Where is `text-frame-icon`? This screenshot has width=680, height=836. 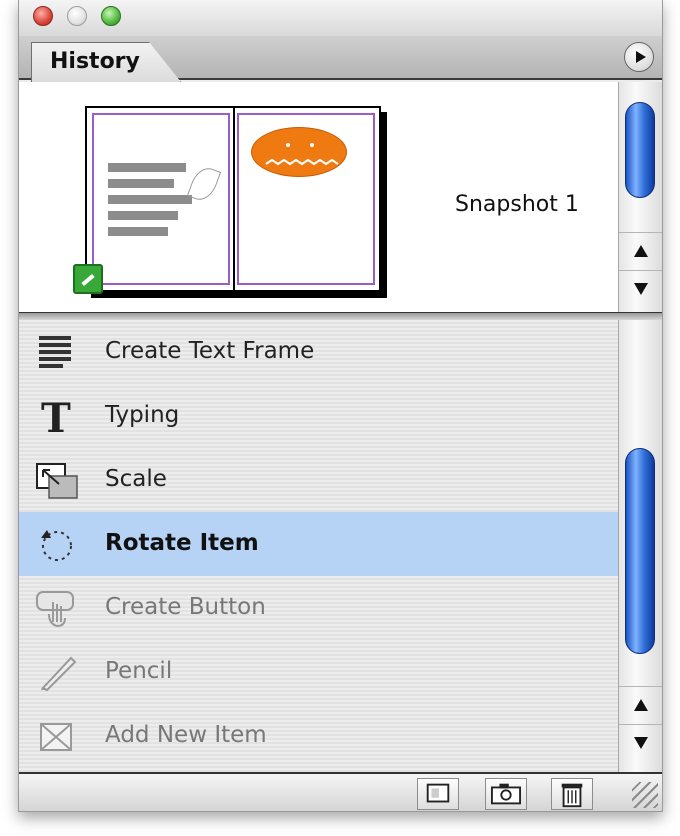
text-frame-icon is located at coordinates (55, 352).